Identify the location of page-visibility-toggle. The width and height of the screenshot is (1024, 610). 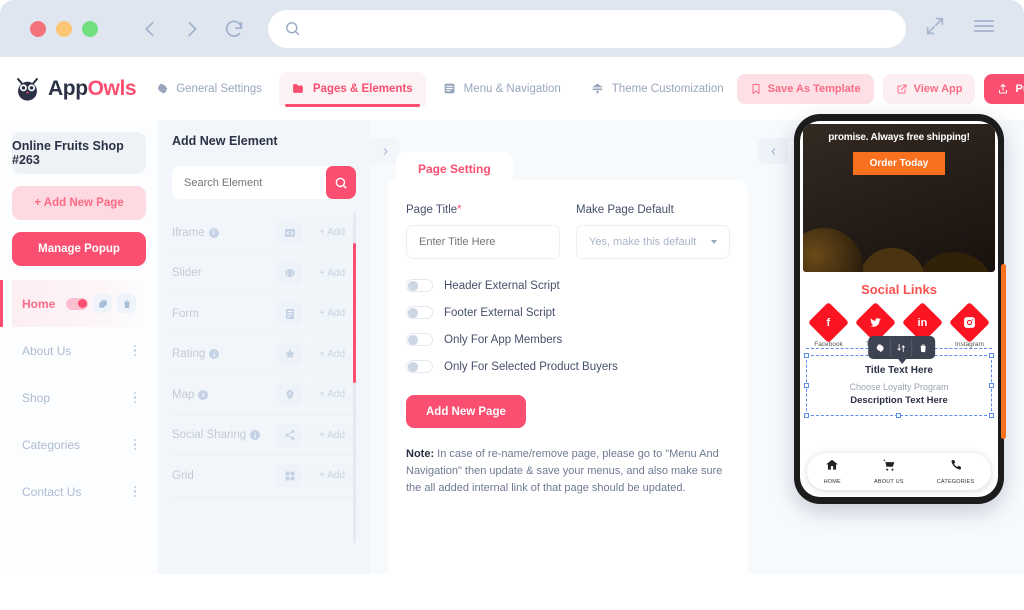
(77, 303).